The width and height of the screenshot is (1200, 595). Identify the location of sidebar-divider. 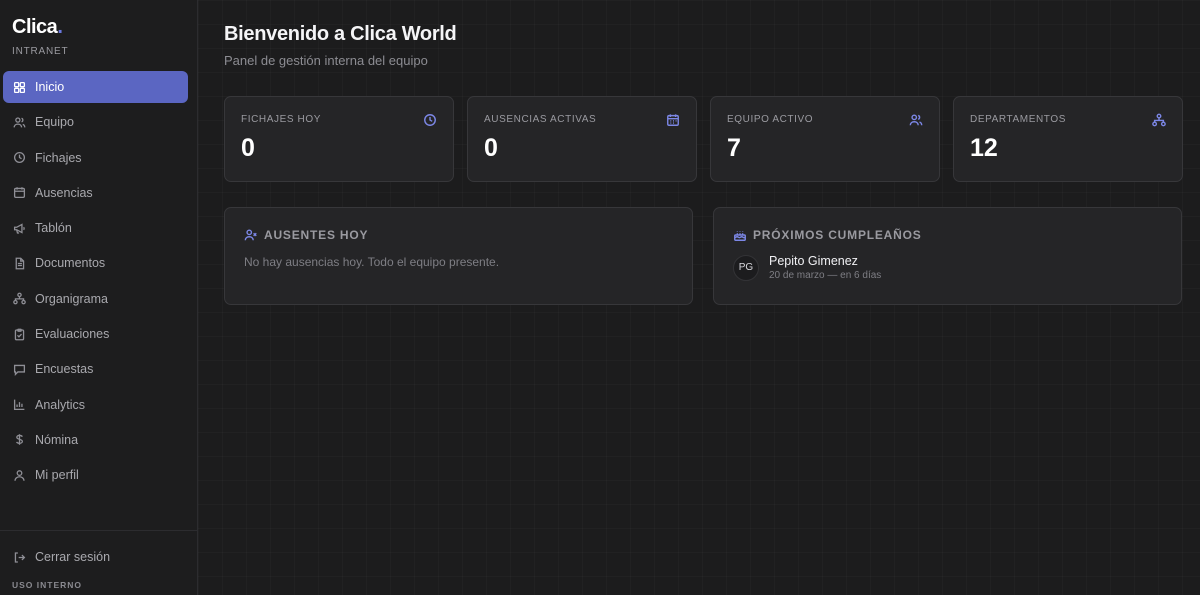
(98, 530).